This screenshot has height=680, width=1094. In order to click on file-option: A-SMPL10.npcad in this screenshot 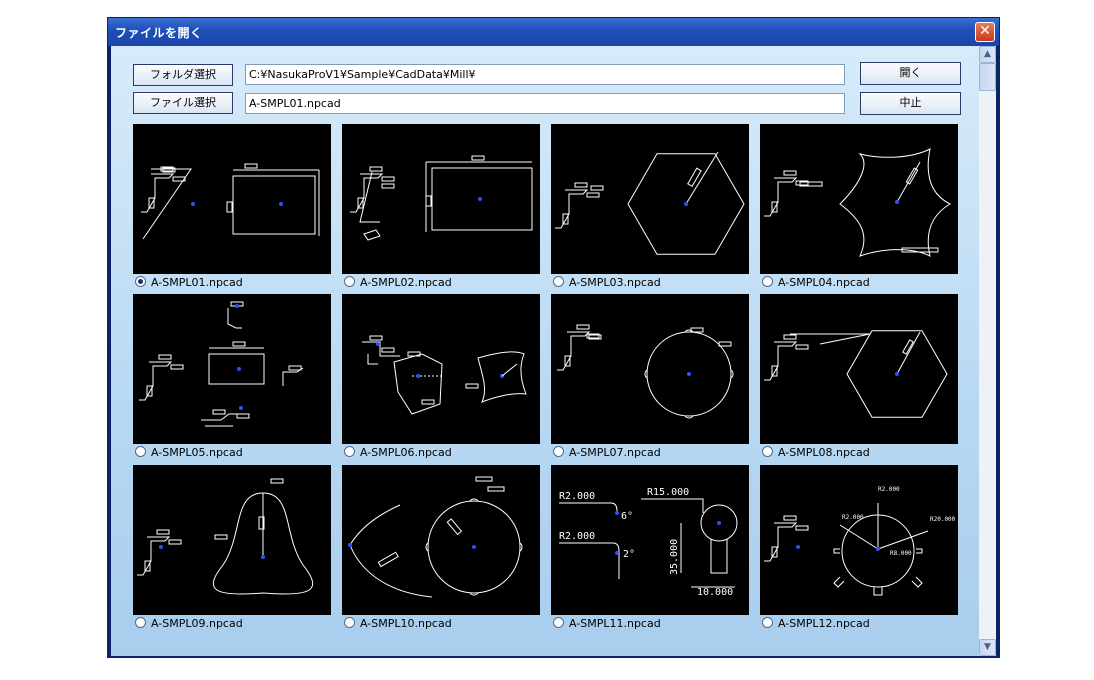, I will do `click(398, 624)`.